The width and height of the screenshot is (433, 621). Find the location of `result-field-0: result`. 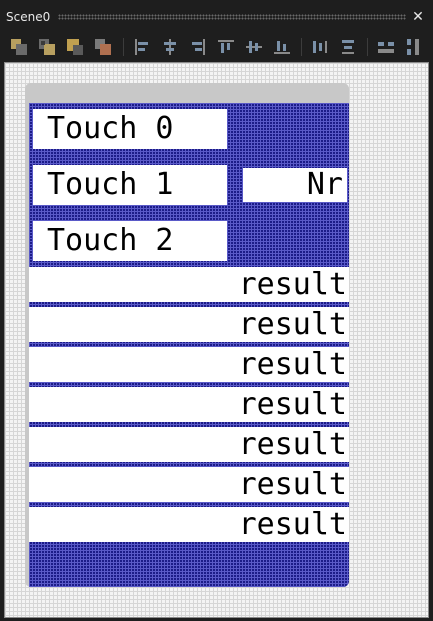

result-field-0: result is located at coordinates (189, 284).